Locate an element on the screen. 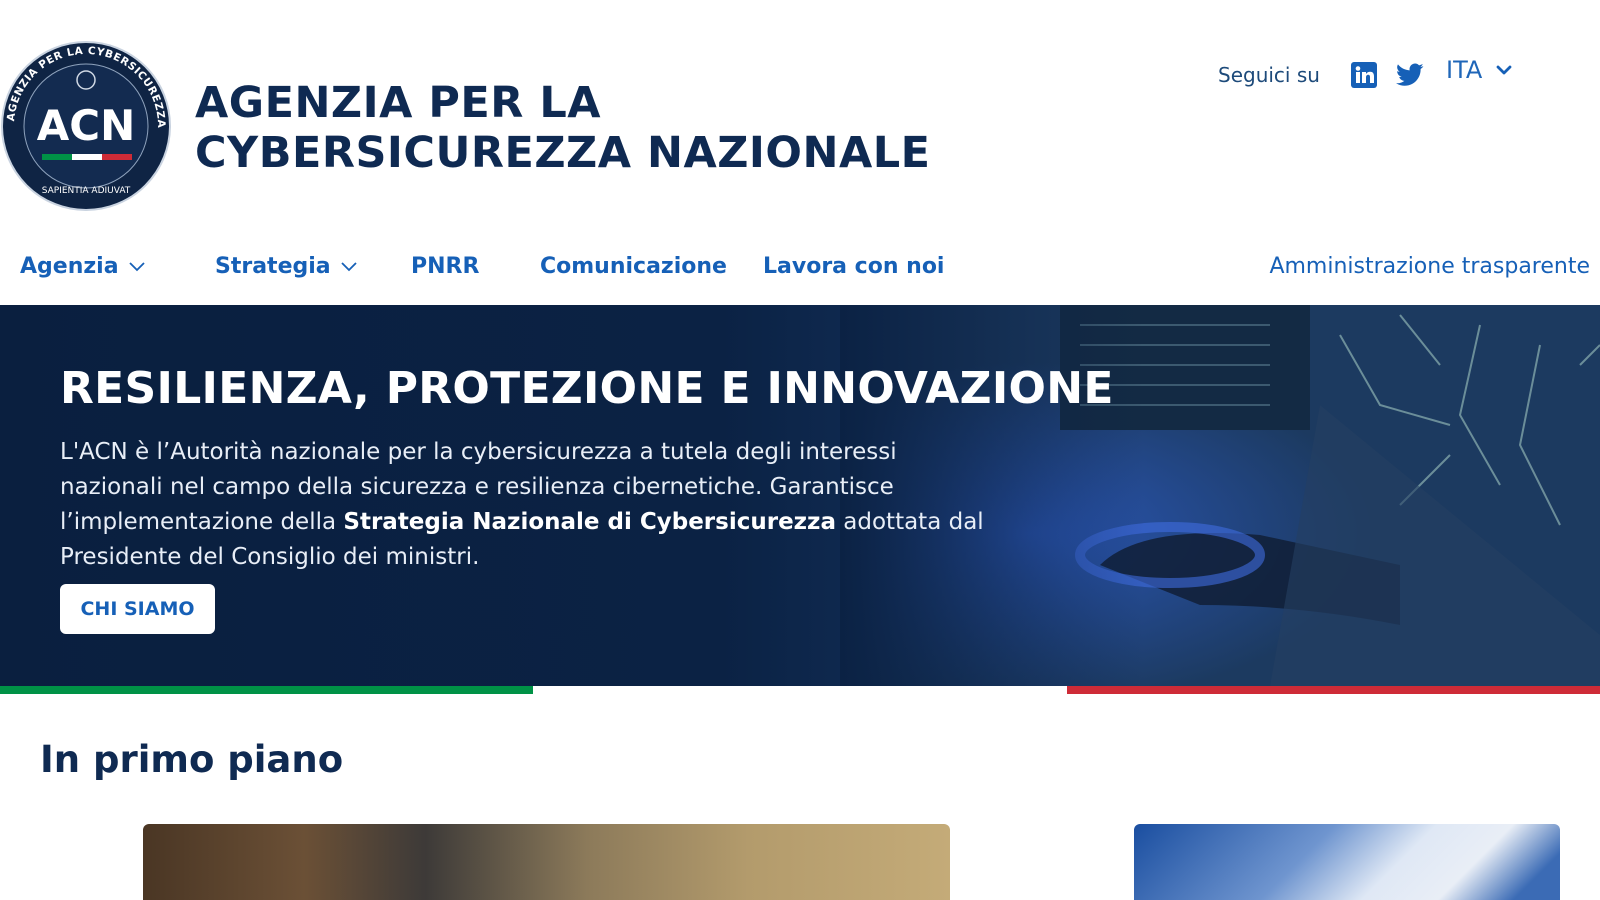 Image resolution: width=1600 pixels, height=900 pixels. nav-item-lavora-con-noi: Lavora con noi is located at coordinates (853, 266).